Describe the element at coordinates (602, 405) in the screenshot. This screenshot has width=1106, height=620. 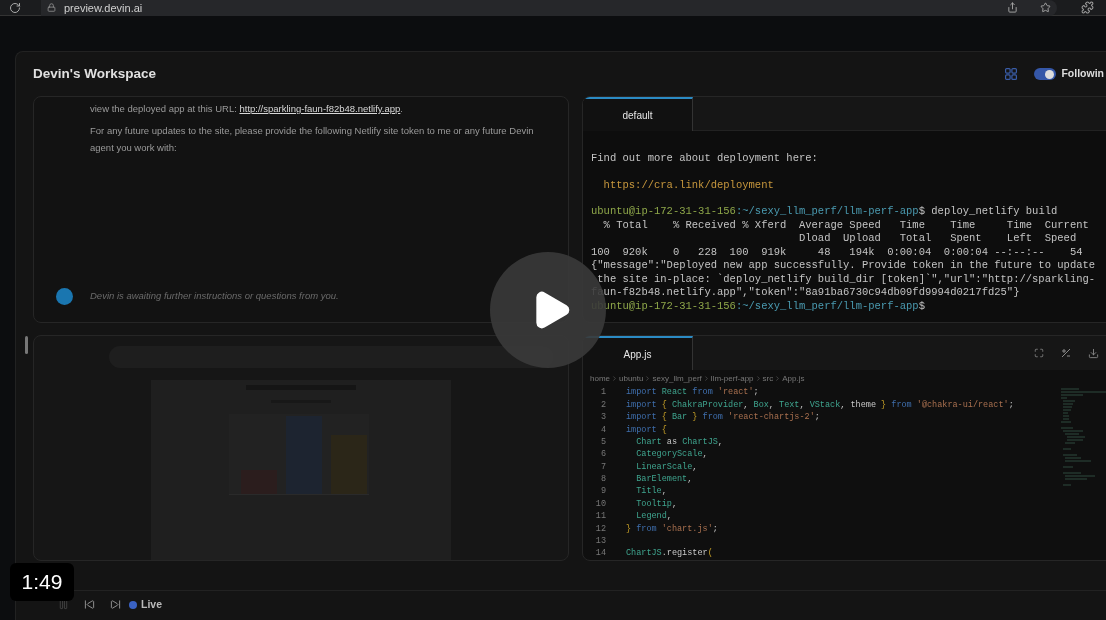
I see `line-number: 2` at that location.